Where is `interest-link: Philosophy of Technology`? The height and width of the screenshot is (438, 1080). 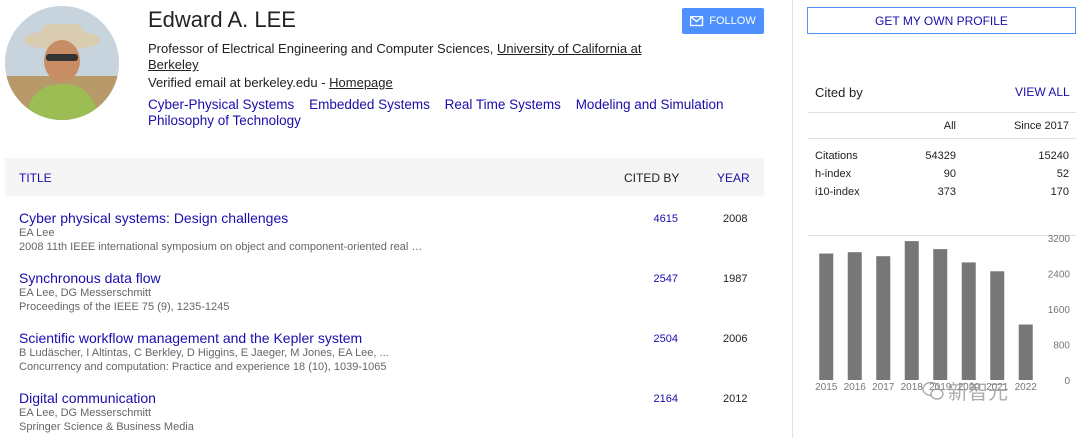 interest-link: Philosophy of Technology is located at coordinates (224, 120).